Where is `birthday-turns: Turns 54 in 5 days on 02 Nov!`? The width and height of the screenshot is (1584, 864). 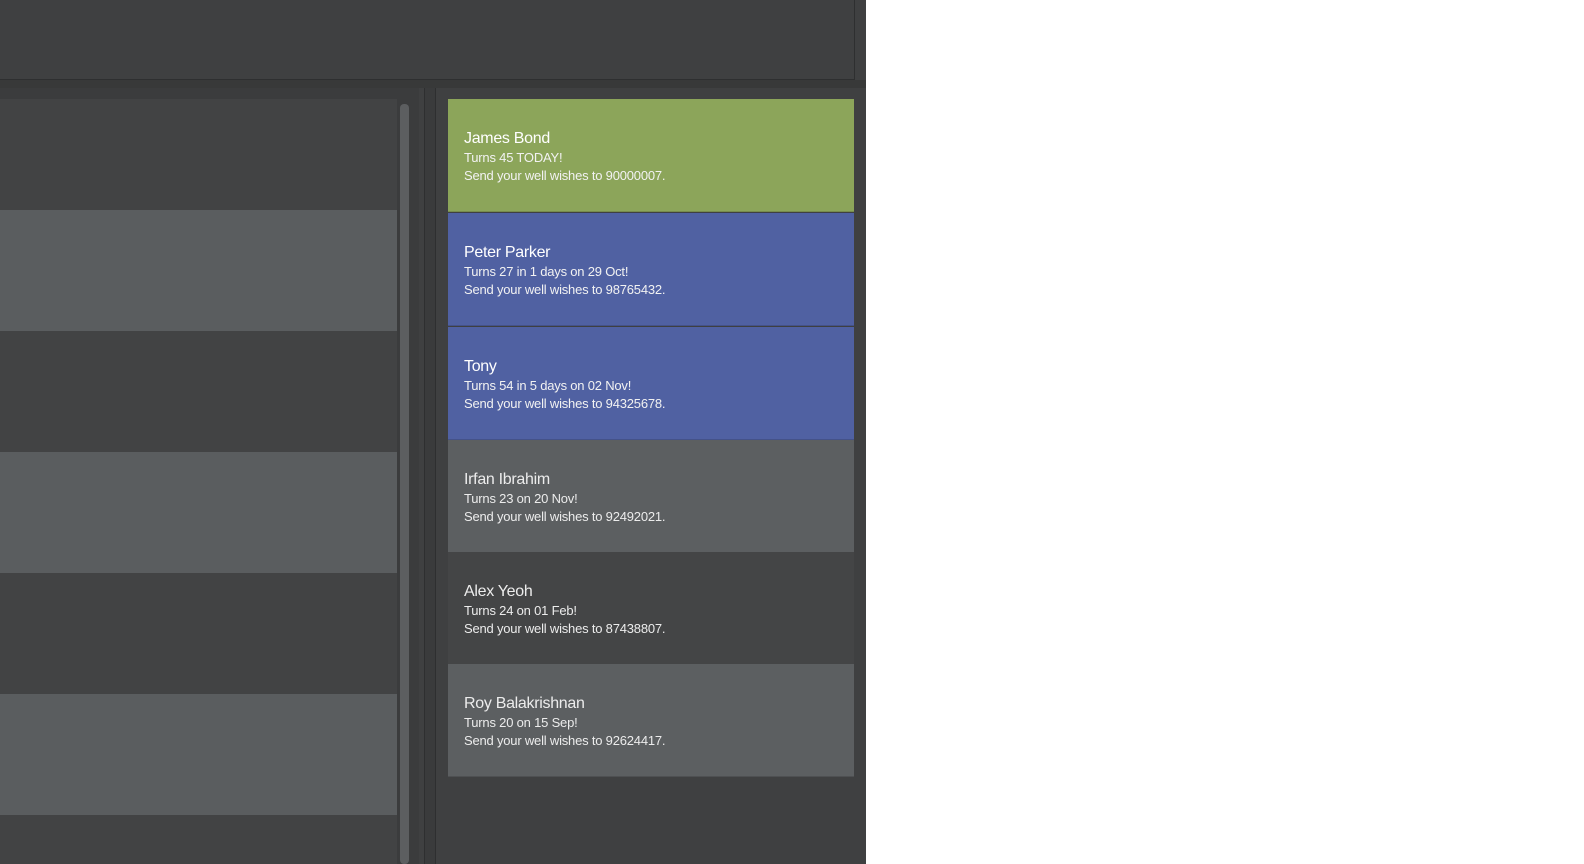 birthday-turns: Turns 54 in 5 days on 02 Nov! is located at coordinates (548, 385).